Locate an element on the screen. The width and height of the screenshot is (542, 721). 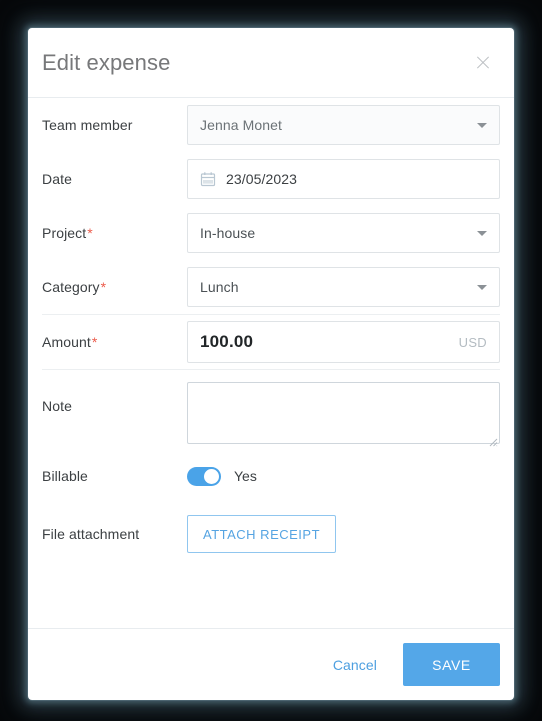
team-member-label: Team member is located at coordinates (87, 125).